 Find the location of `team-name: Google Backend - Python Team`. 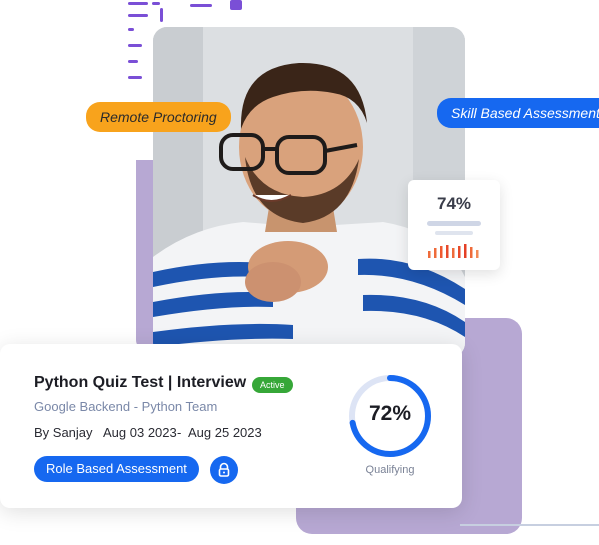

team-name: Google Backend - Python Team is located at coordinates (126, 406).